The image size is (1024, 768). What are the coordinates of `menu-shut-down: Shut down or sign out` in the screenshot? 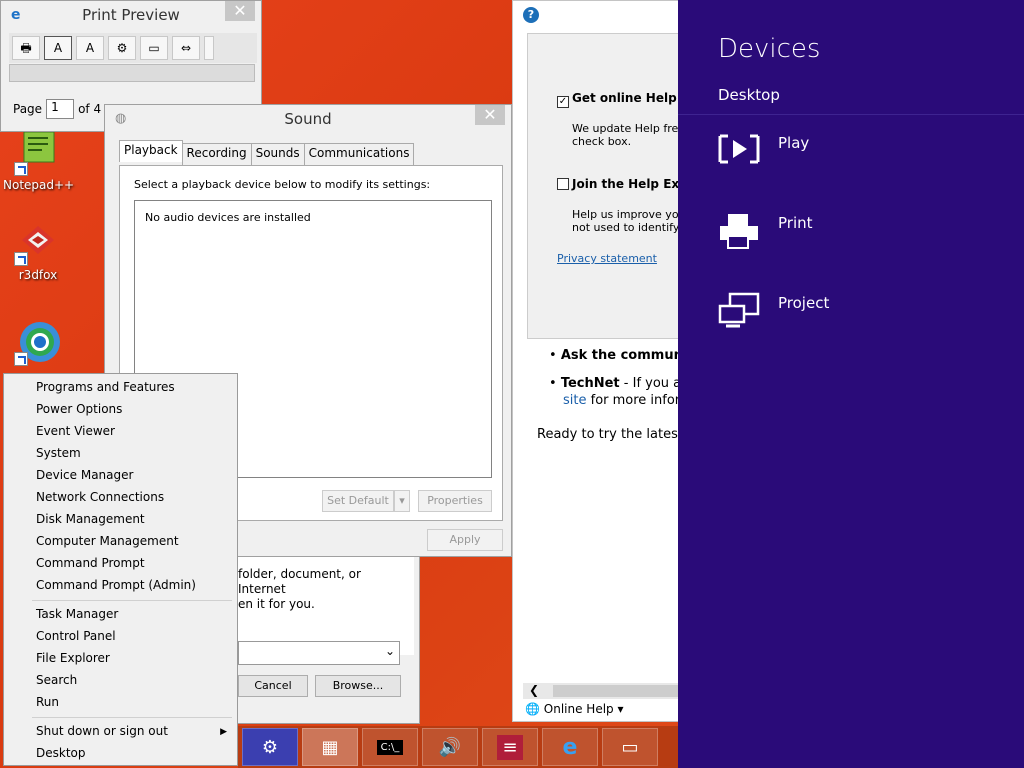 It's located at (102, 731).